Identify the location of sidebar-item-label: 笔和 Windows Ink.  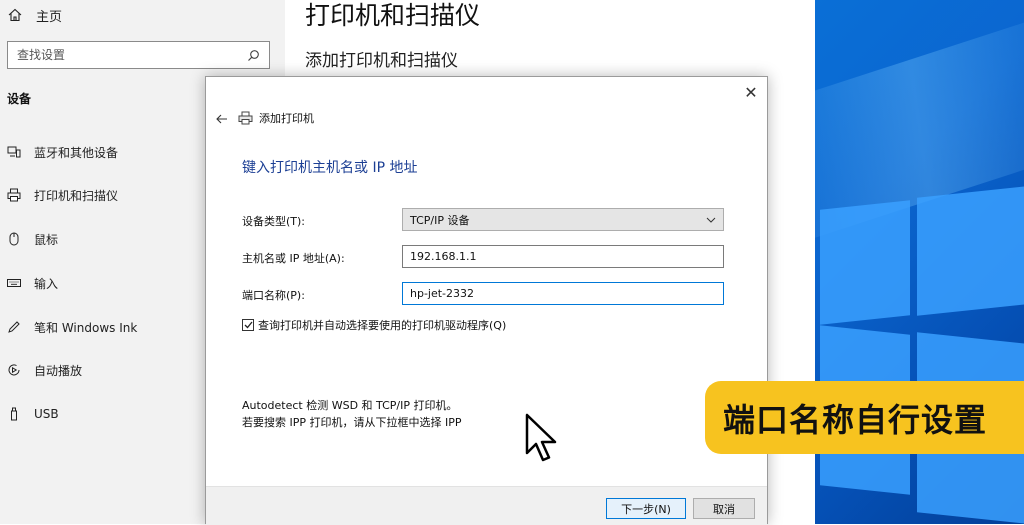
(86, 327).